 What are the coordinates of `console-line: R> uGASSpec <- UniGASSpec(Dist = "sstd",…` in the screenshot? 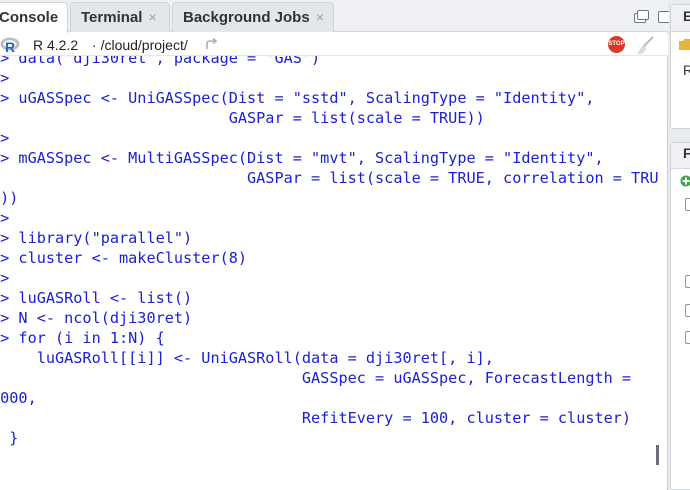 It's located at (297, 98).